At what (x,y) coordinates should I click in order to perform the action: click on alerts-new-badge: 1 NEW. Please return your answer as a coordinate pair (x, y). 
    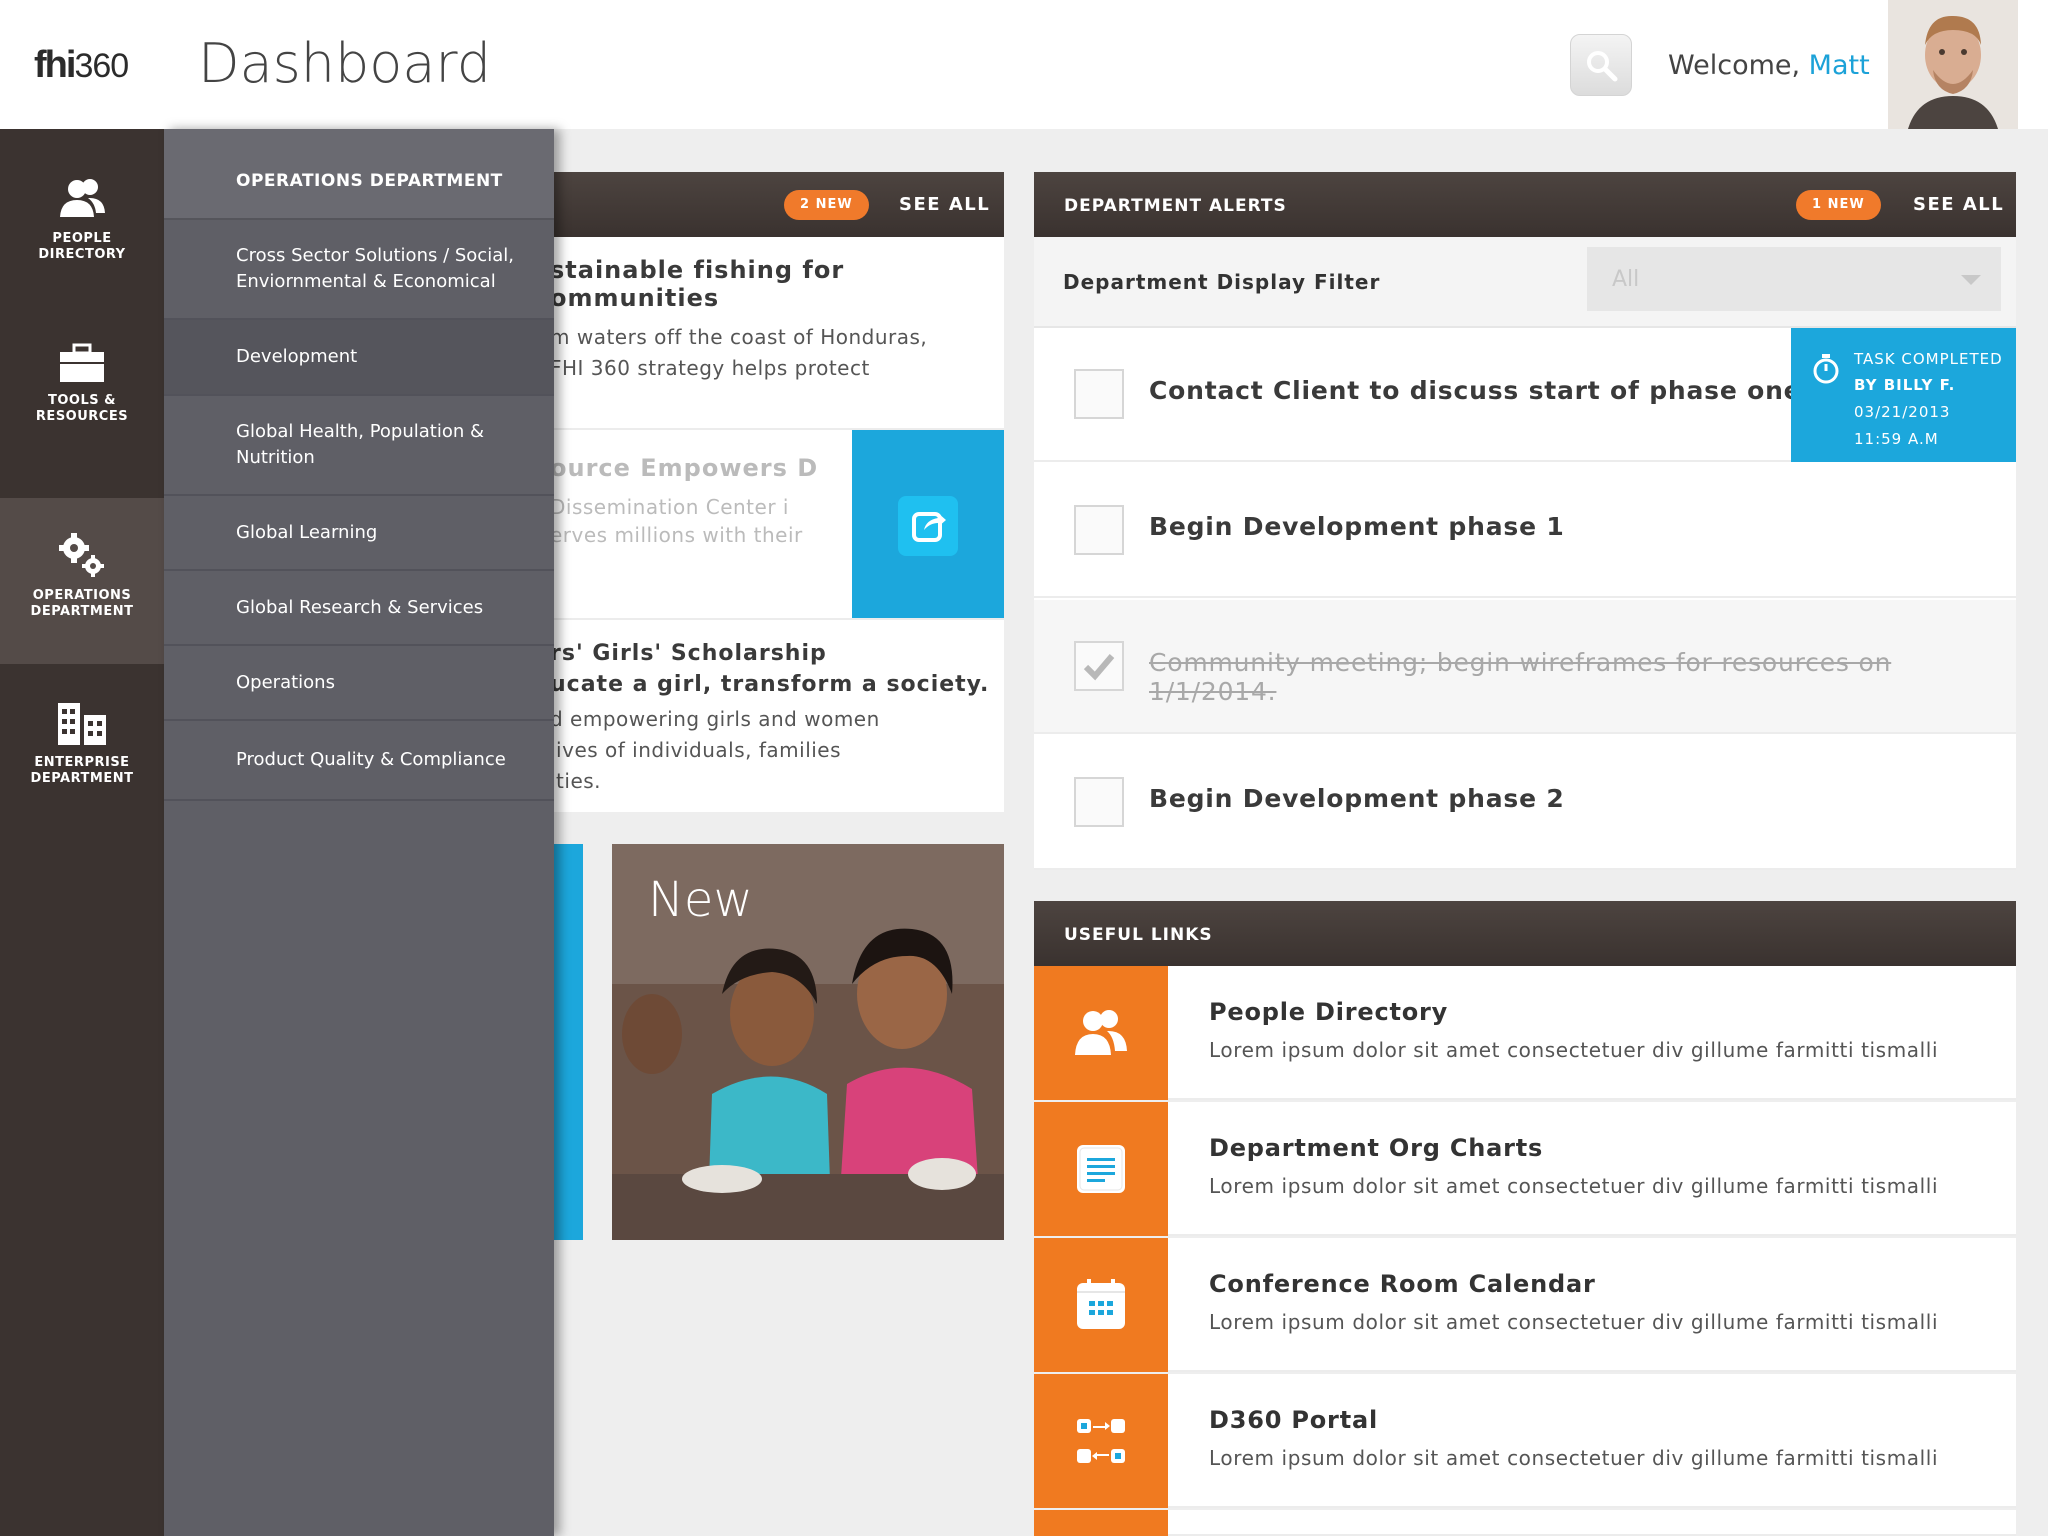
    Looking at the image, I should click on (1838, 205).